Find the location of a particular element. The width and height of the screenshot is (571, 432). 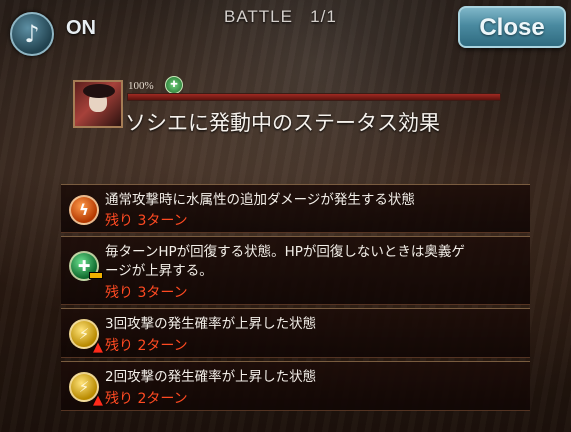

battle-label: BATTLE is located at coordinates (258, 16).